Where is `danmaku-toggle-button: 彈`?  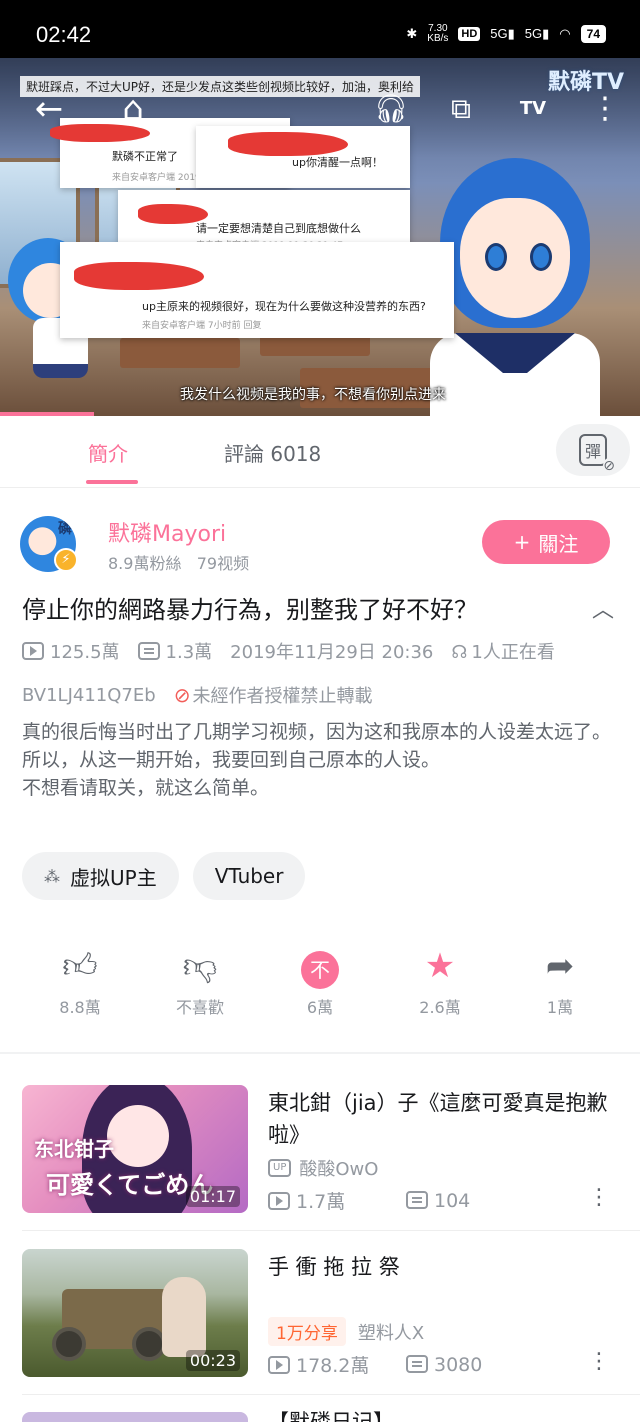 danmaku-toggle-button: 彈 is located at coordinates (593, 450).